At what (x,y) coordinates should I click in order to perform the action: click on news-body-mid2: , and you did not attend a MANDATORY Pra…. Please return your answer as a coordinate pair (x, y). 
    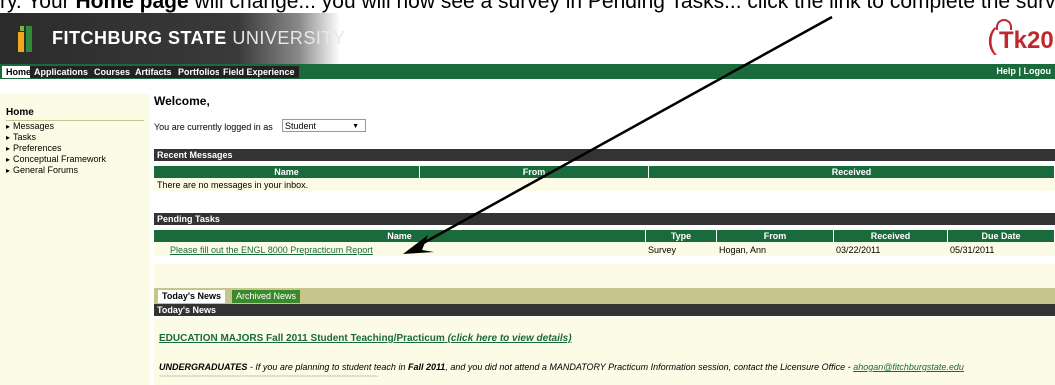
    Looking at the image, I should click on (649, 367).